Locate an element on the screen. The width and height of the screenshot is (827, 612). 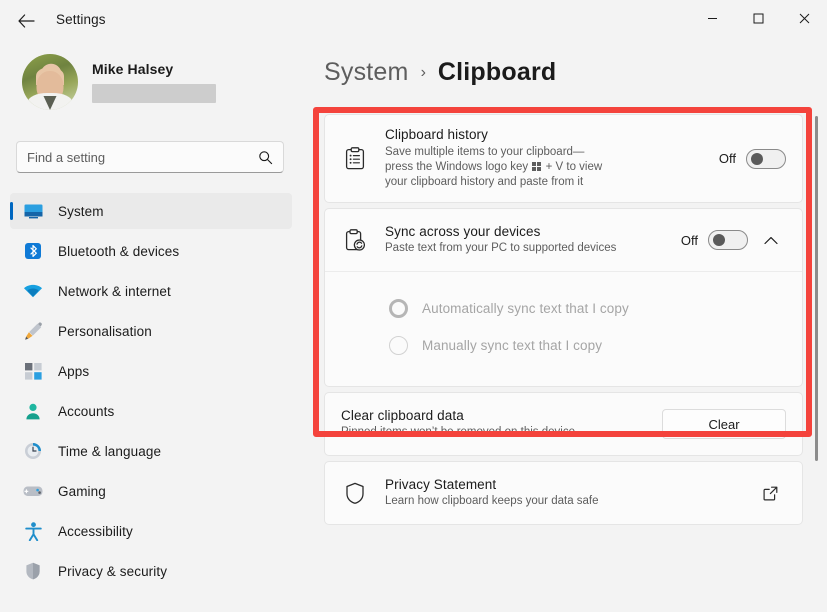
gamepad-icon is located at coordinates (33, 491).